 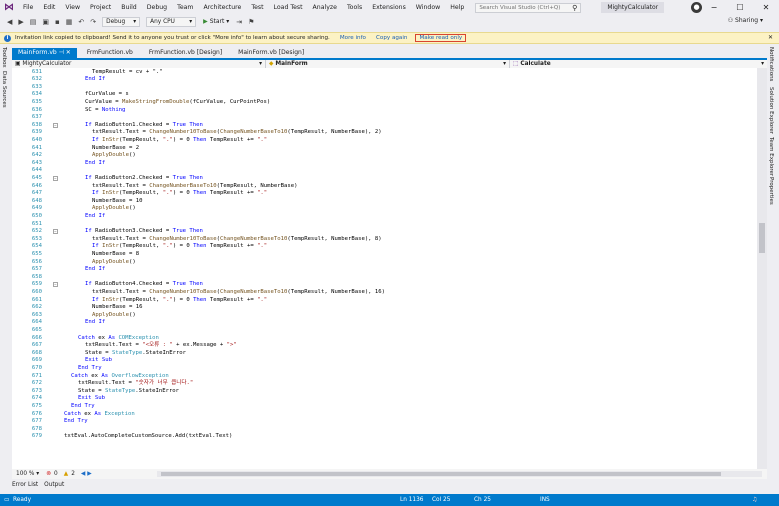 What do you see at coordinates (20, 22) in the screenshot?
I see `forward-icon: ▶` at bounding box center [20, 22].